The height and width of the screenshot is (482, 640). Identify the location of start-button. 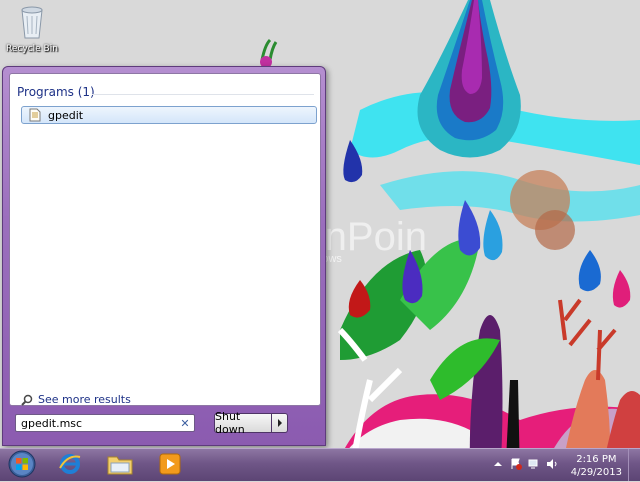
(22, 465).